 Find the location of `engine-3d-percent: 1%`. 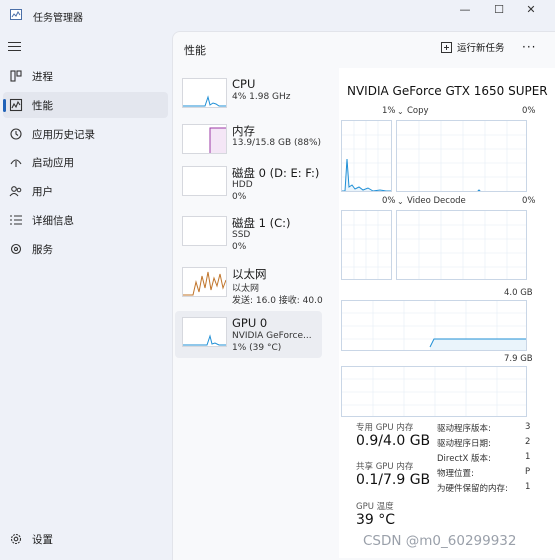

engine-3d-percent: 1% is located at coordinates (389, 111).